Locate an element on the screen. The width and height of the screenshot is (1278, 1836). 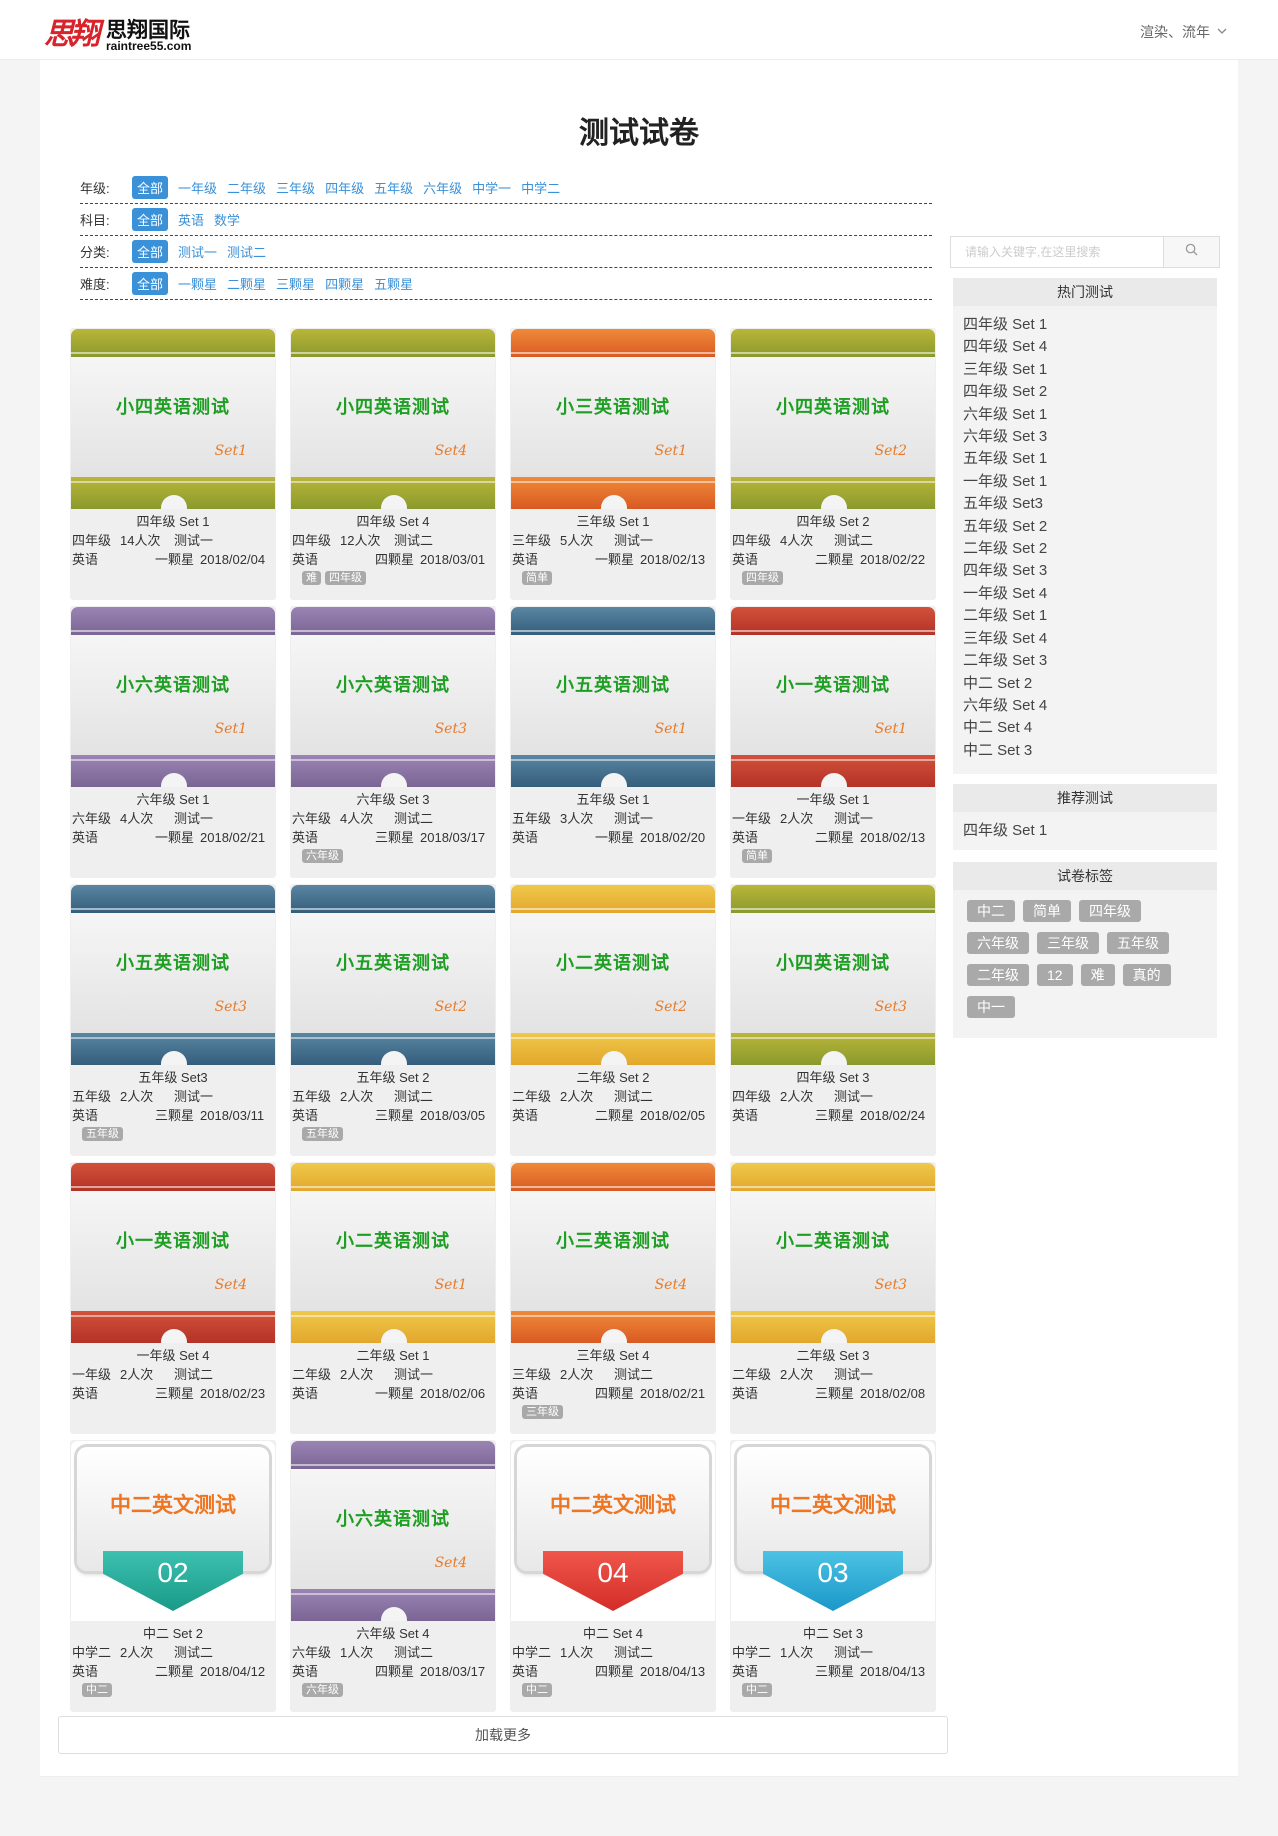
filter-option: 一年级 is located at coordinates (197, 187).